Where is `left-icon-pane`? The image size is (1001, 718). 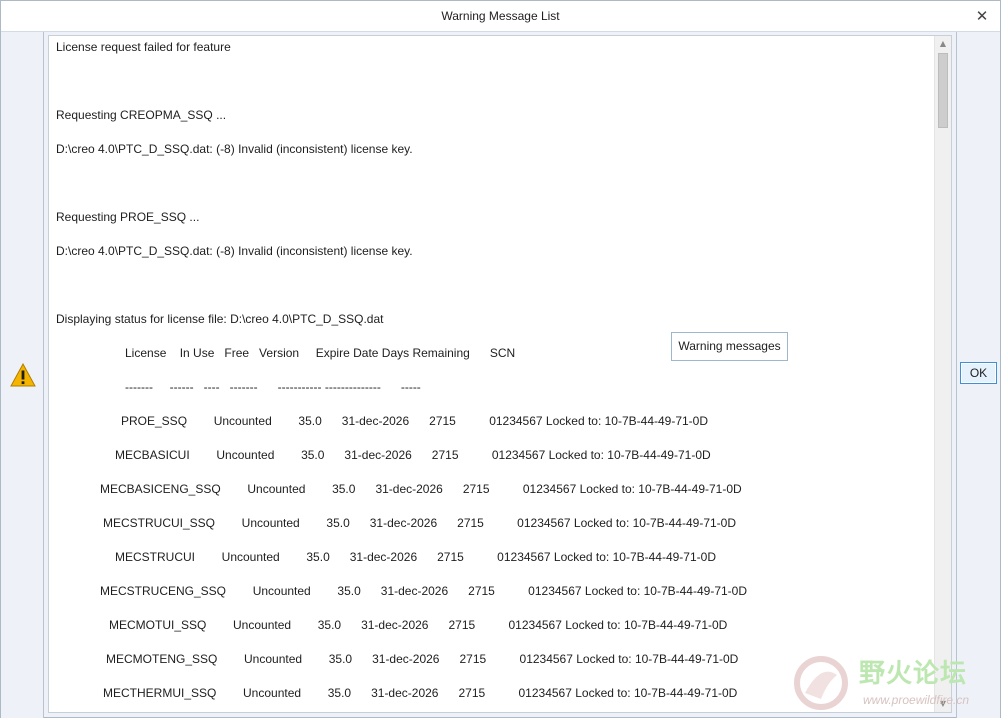 left-icon-pane is located at coordinates (22, 375).